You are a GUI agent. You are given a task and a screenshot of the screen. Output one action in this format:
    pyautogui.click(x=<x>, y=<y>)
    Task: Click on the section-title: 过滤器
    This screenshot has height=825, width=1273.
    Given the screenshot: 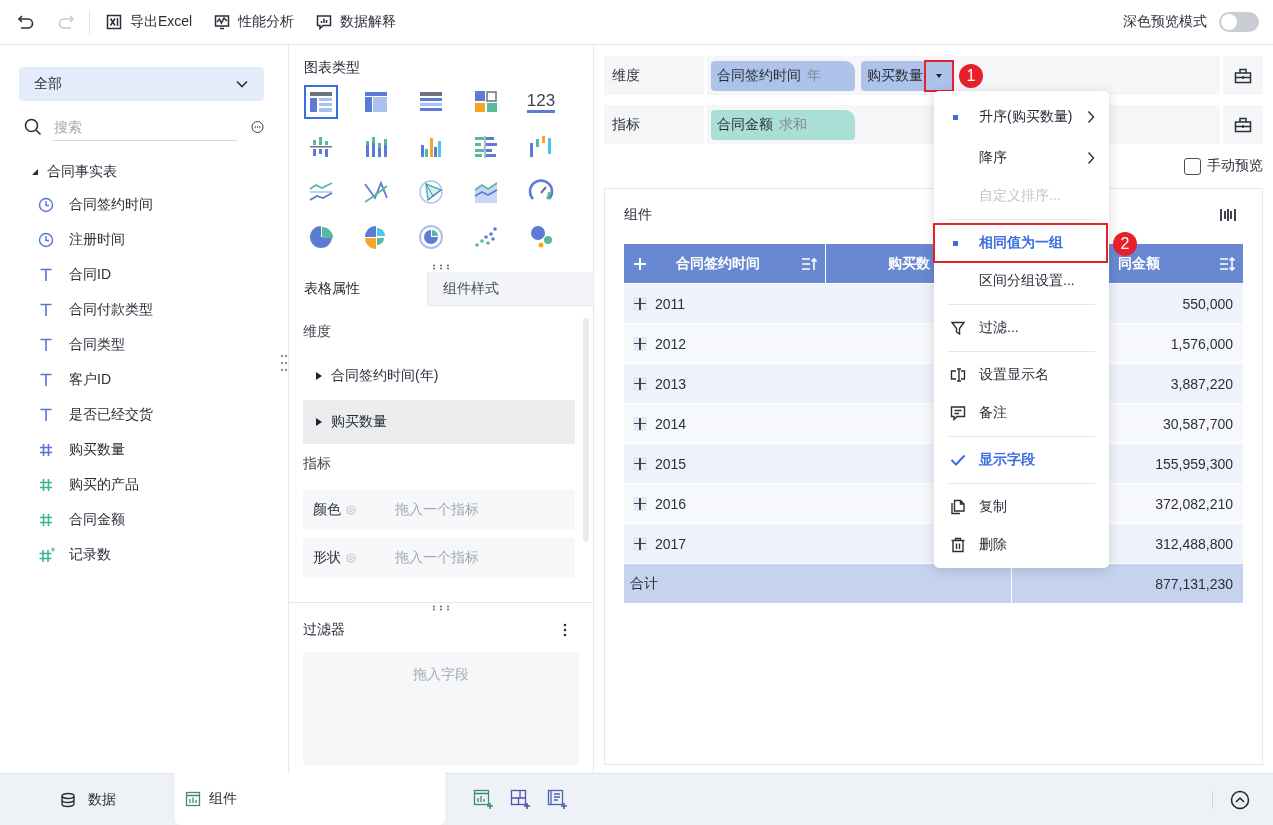 What is the action you would take?
    pyautogui.click(x=324, y=630)
    